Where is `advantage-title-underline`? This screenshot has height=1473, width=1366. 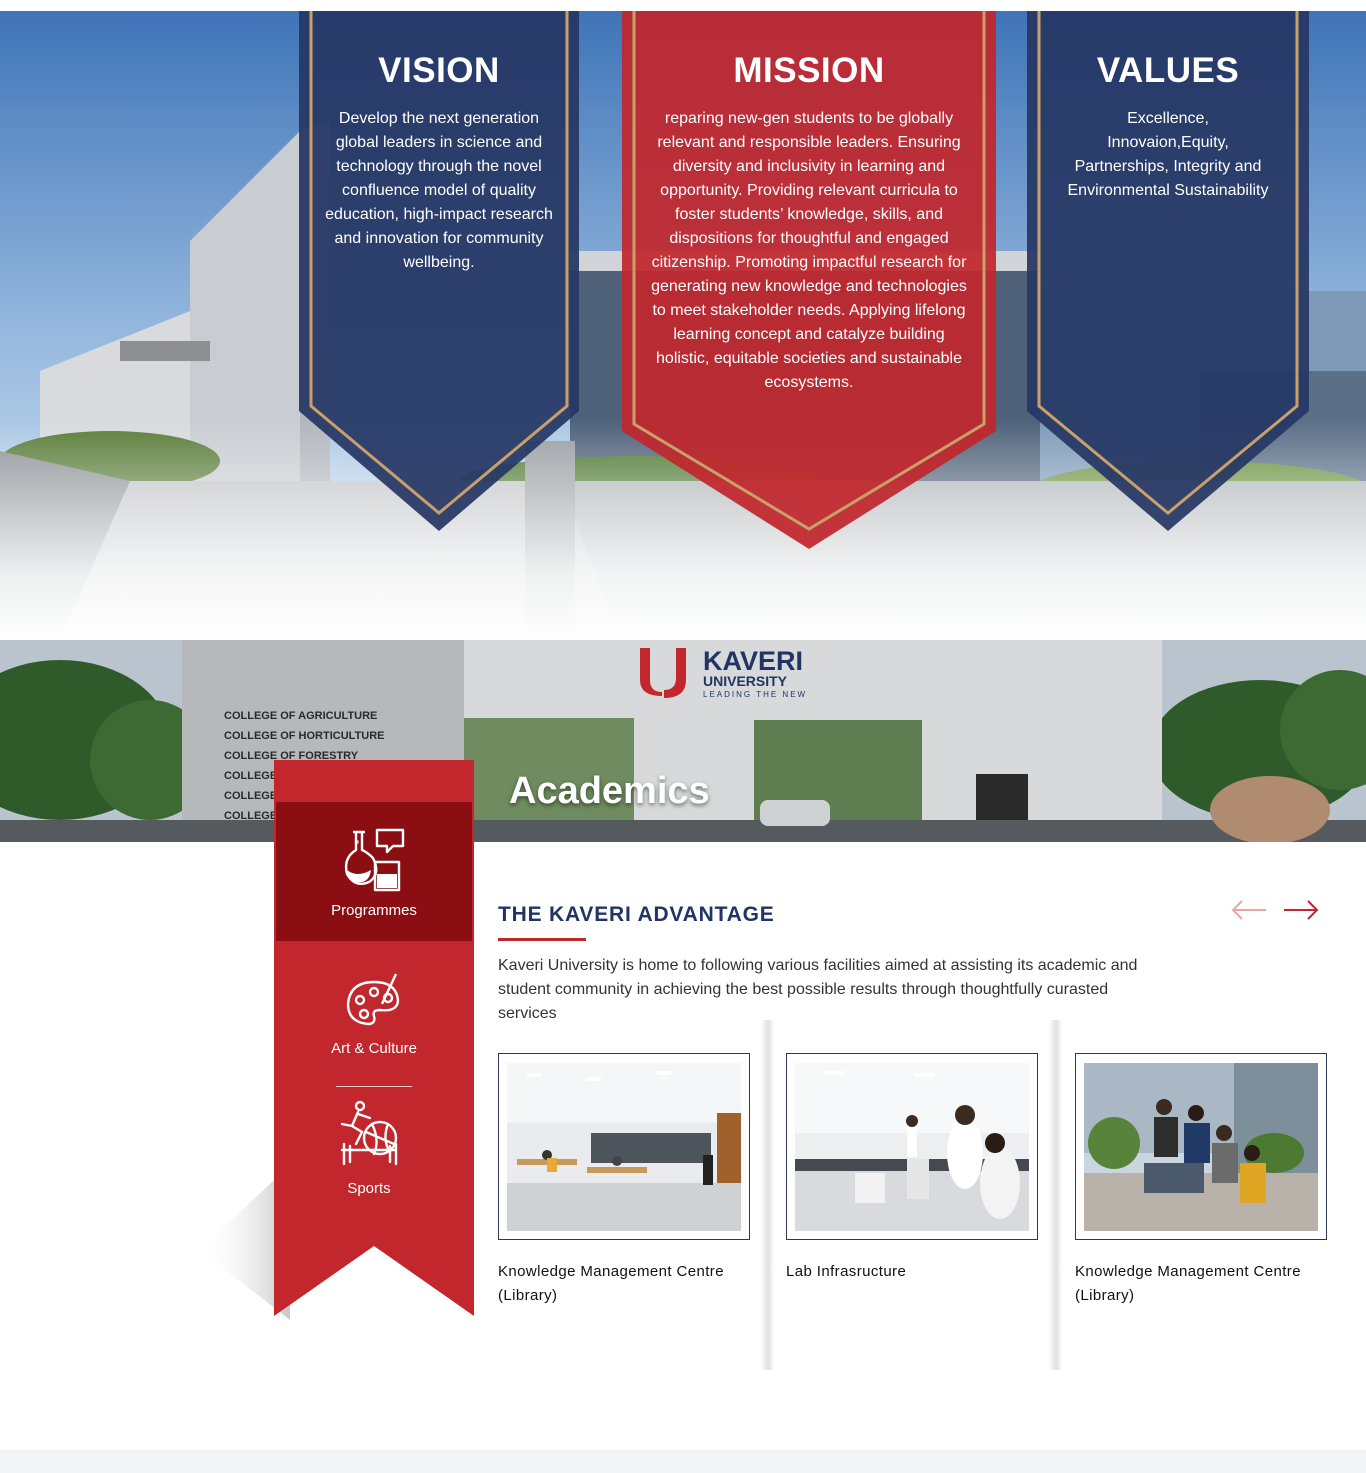 advantage-title-underline is located at coordinates (542, 939).